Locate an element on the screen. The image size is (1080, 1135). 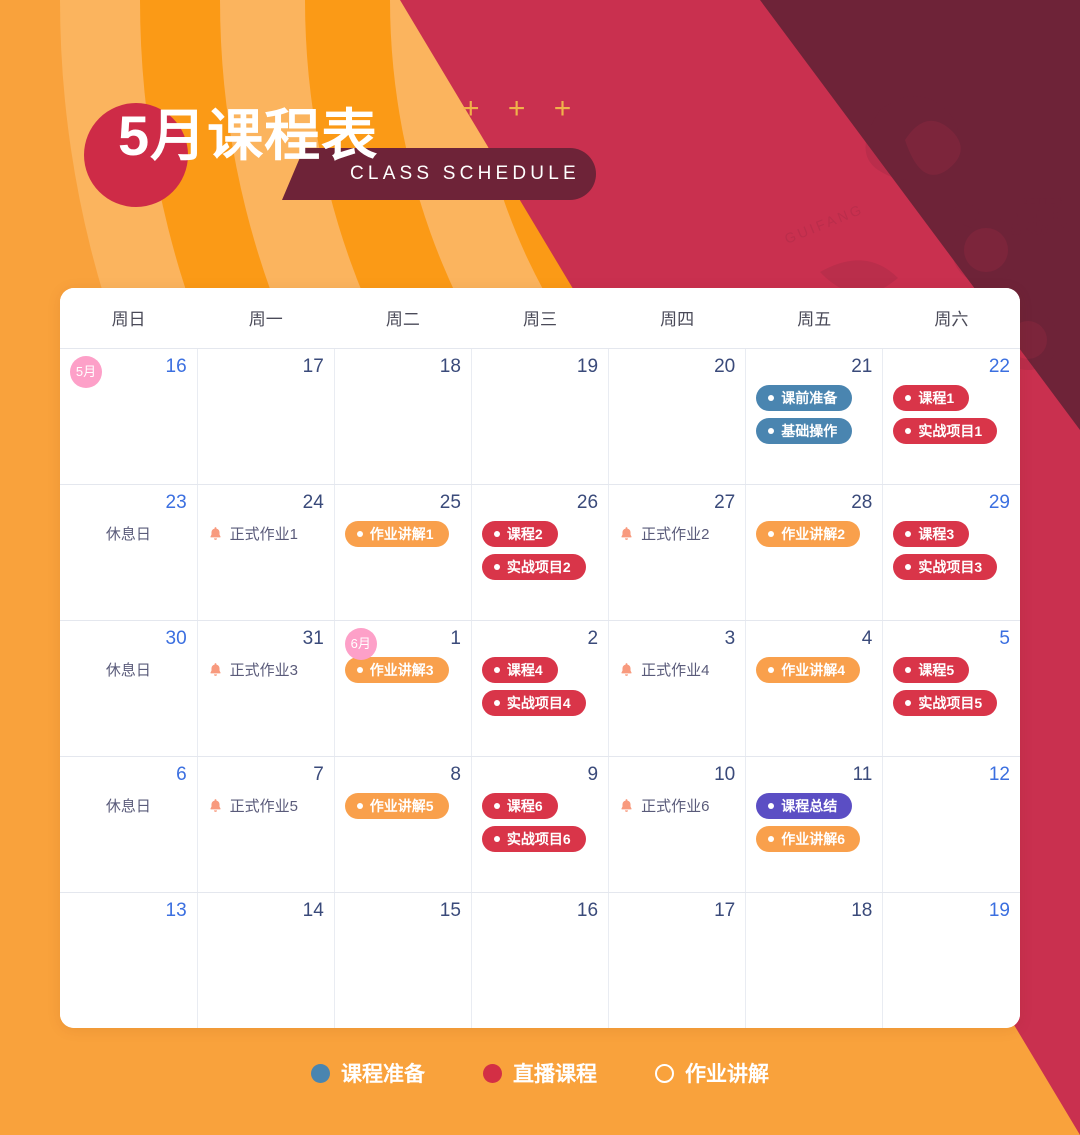
event-label: 基础操作 is located at coordinates (809, 430).